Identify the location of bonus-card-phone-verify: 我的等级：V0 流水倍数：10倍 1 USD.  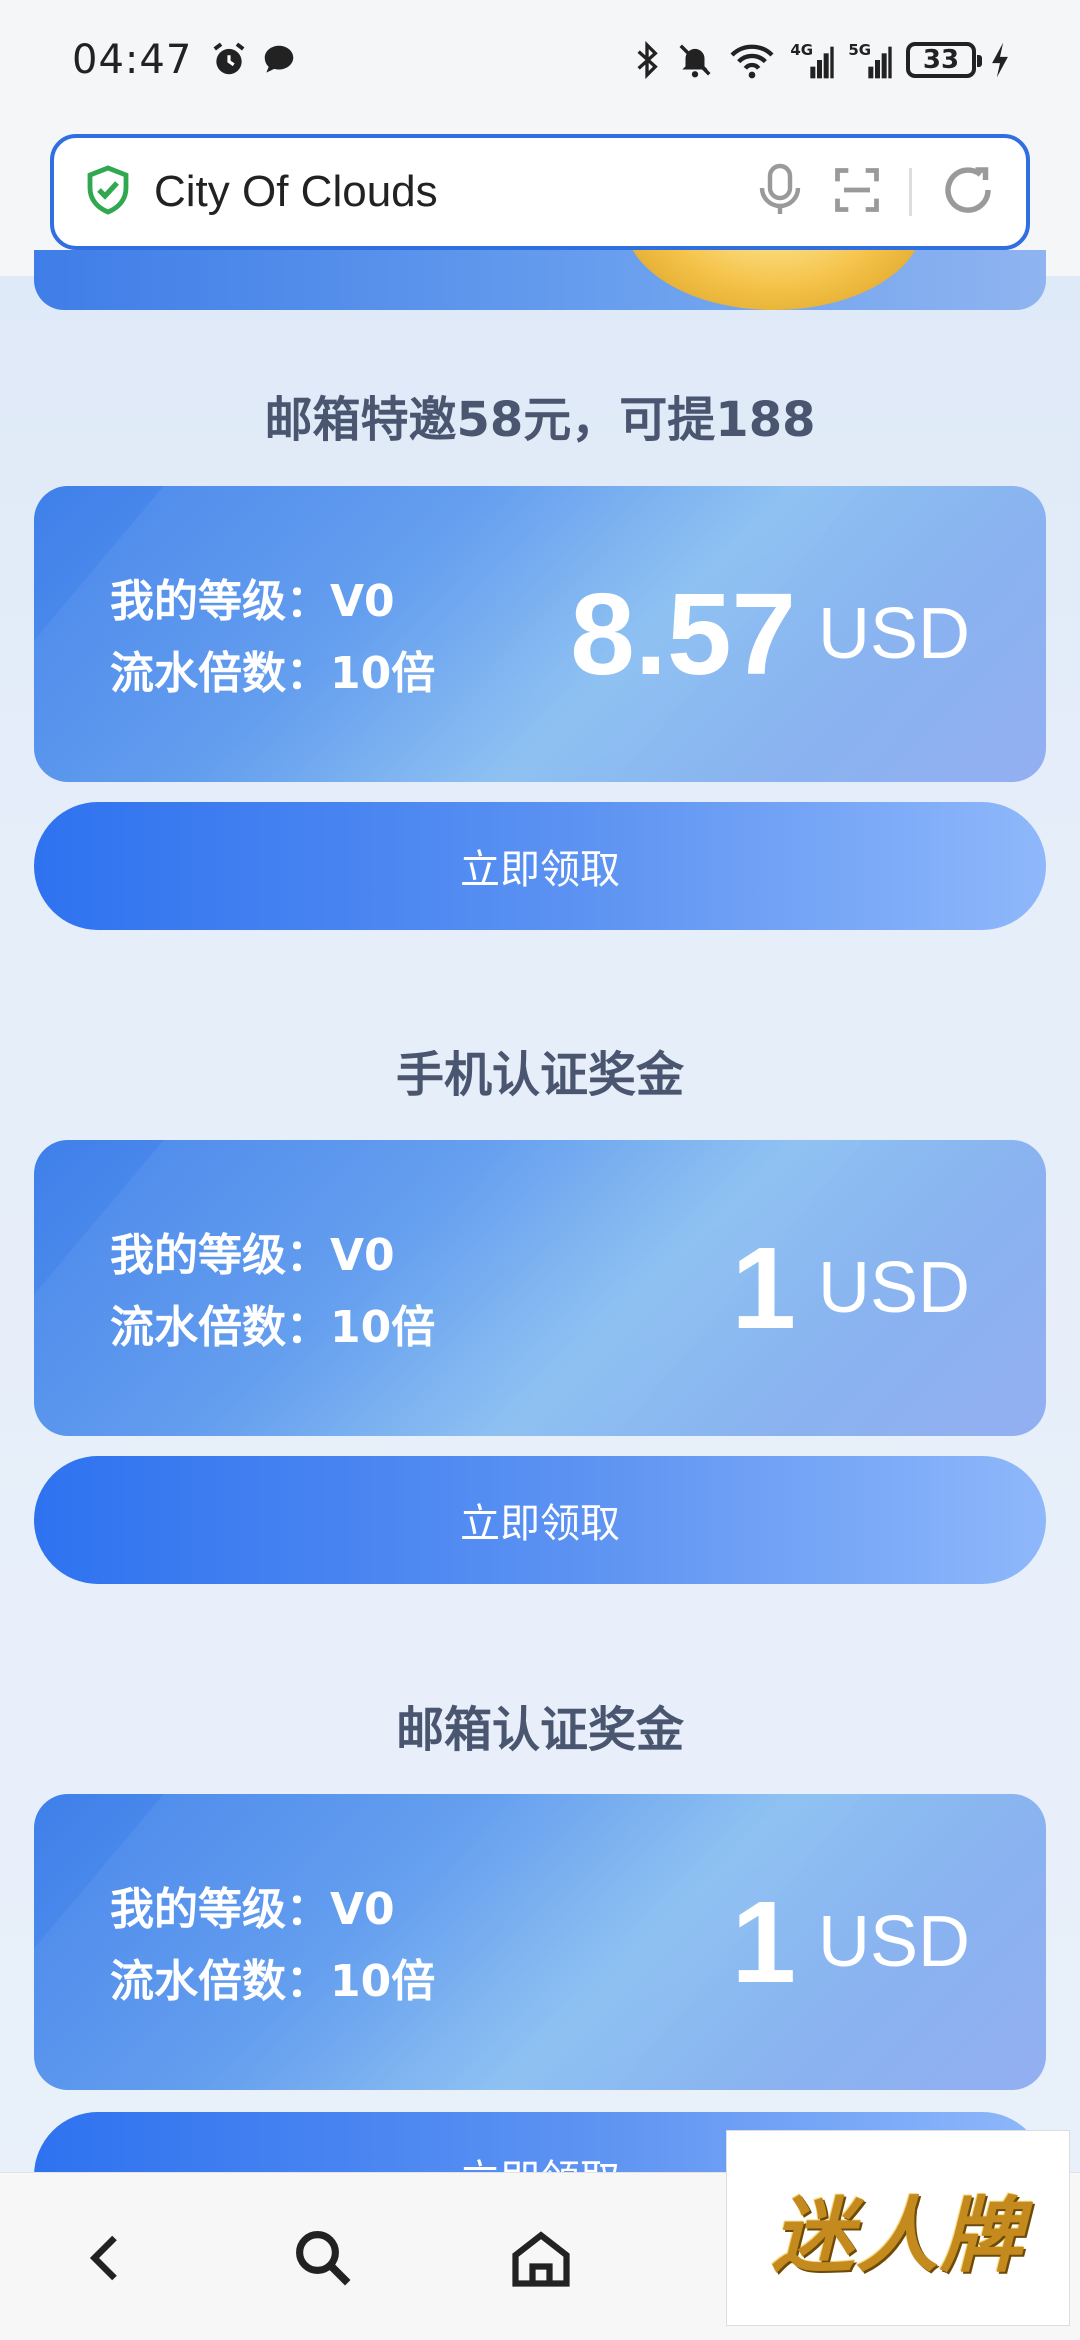
(540, 1288).